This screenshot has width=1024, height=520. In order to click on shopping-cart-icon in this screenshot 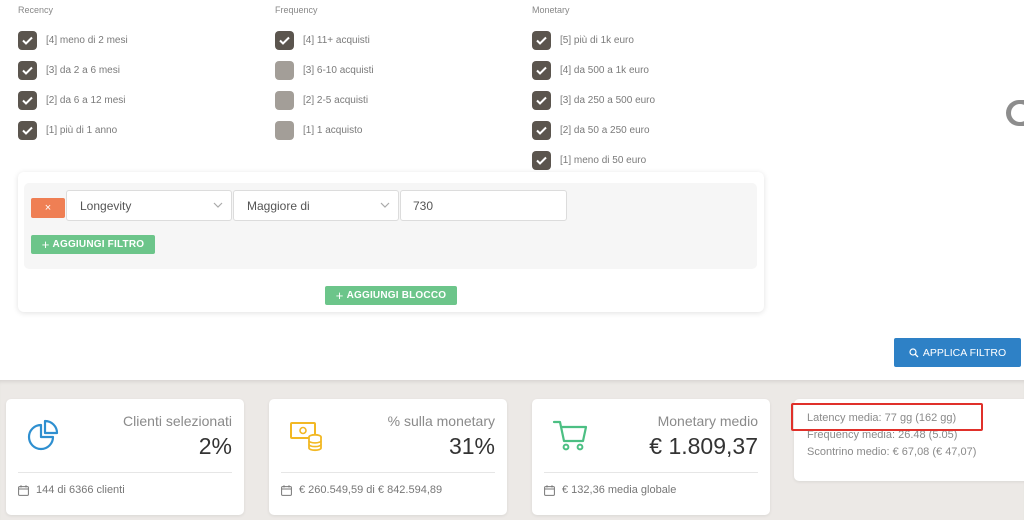, I will do `click(570, 435)`.